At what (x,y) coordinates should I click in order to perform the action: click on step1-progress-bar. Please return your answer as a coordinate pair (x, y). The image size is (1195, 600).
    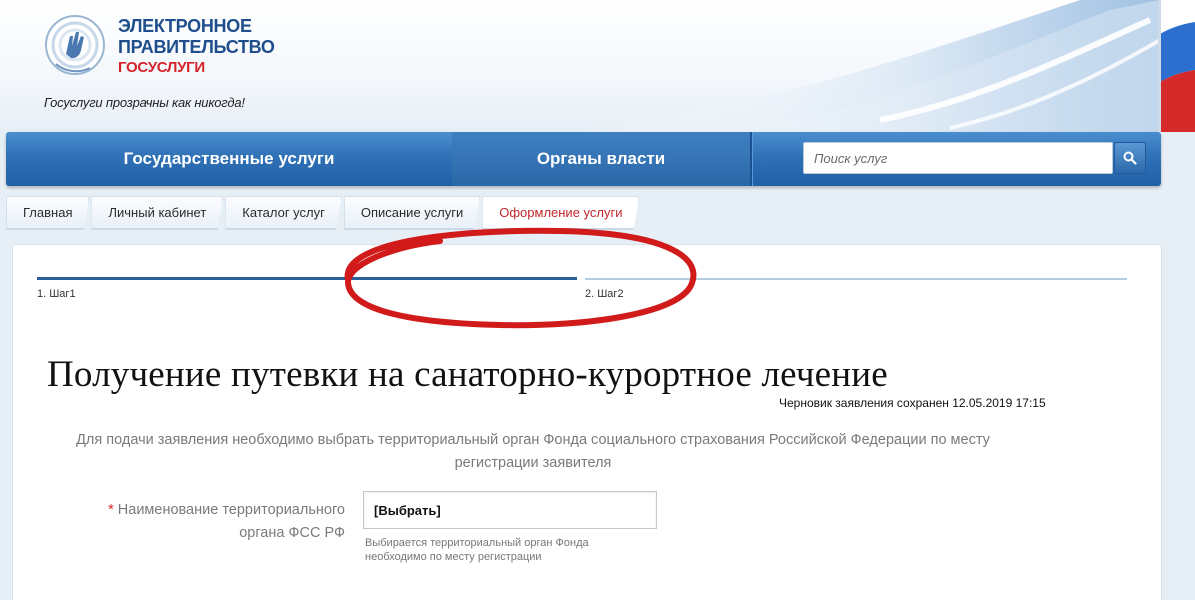
    Looking at the image, I should click on (307, 278).